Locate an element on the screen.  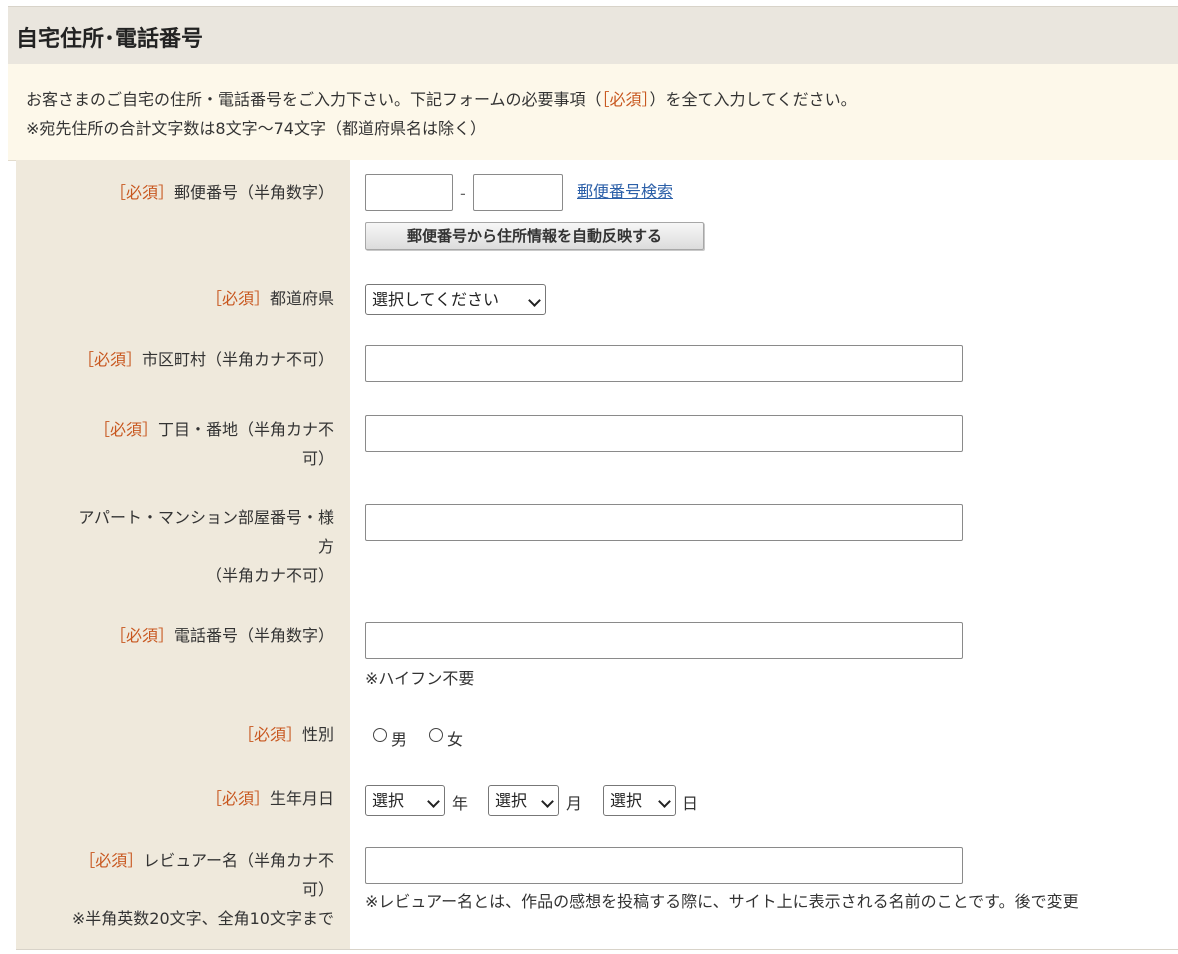
form-row-phone: ［必須］電話番号（半角数字） ※ハイフン不要 is located at coordinates (597, 656).